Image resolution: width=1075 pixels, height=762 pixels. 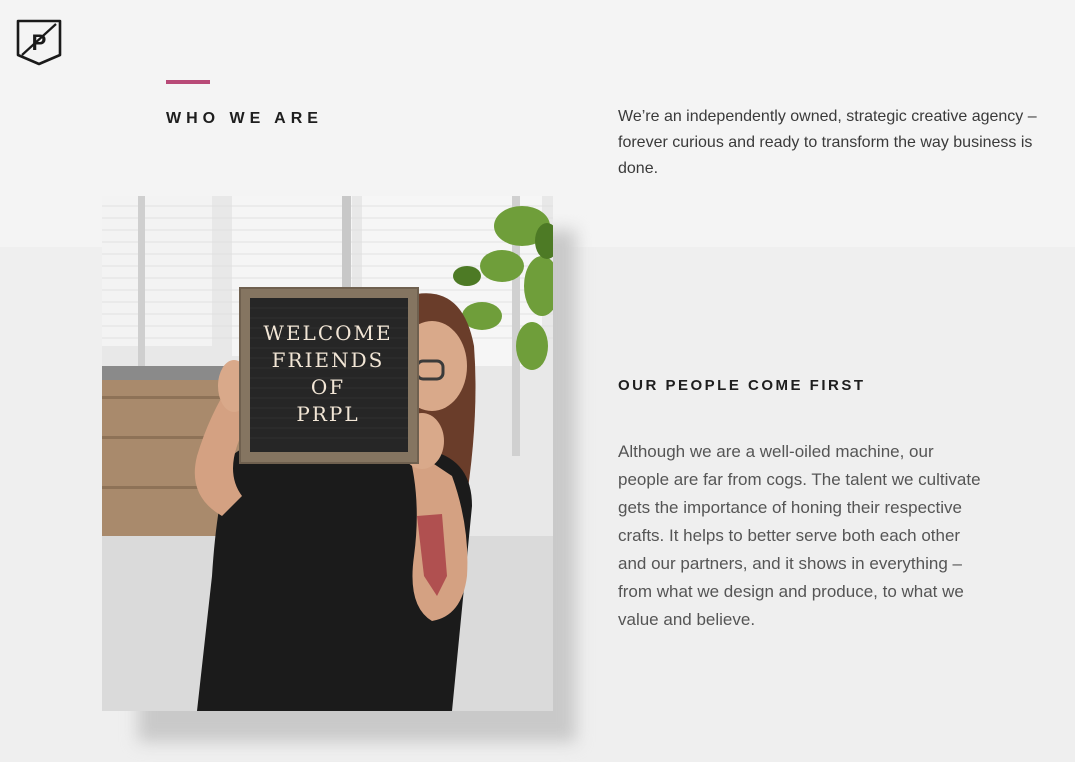 I want to click on logo-letter: P, so click(x=39, y=42).